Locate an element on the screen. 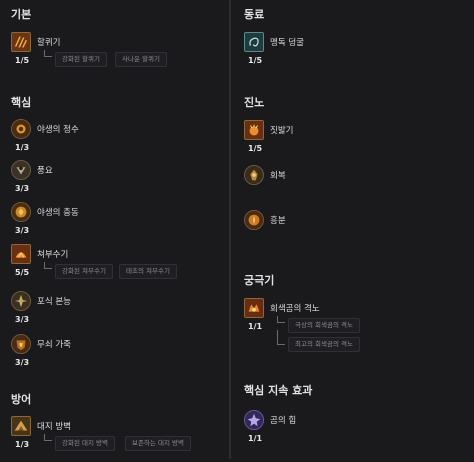  upgrade-option: 태초의 쳐부수기 is located at coordinates (148, 271).